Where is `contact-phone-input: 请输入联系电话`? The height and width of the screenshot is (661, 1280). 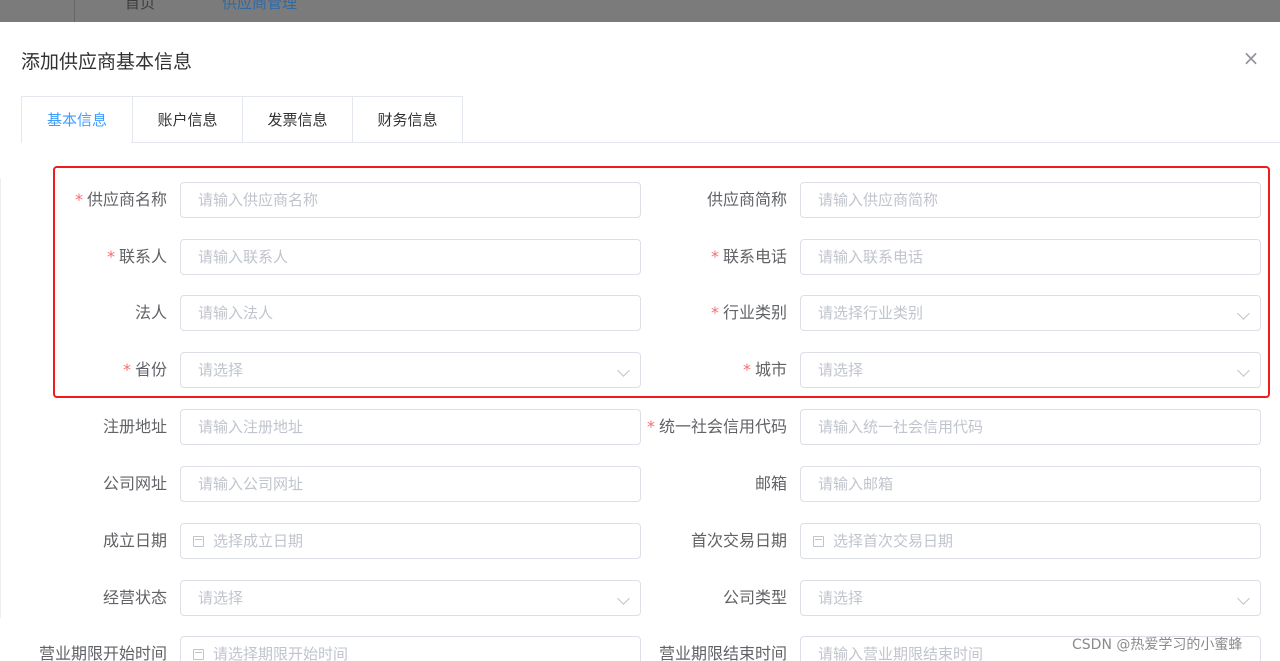 contact-phone-input: 请输入联系电话 is located at coordinates (1030, 257).